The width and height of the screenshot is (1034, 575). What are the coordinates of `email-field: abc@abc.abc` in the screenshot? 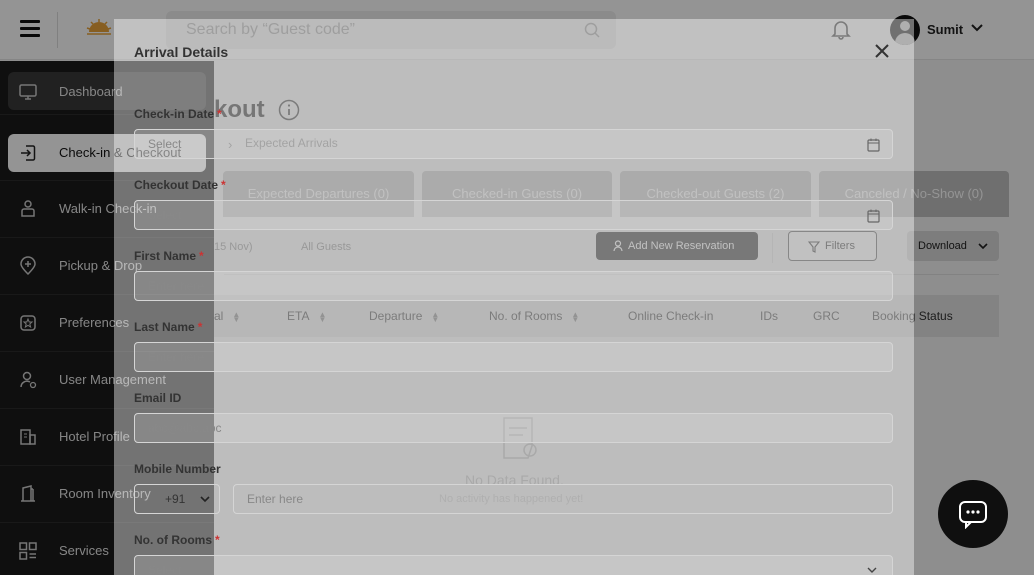 It's located at (513, 428).